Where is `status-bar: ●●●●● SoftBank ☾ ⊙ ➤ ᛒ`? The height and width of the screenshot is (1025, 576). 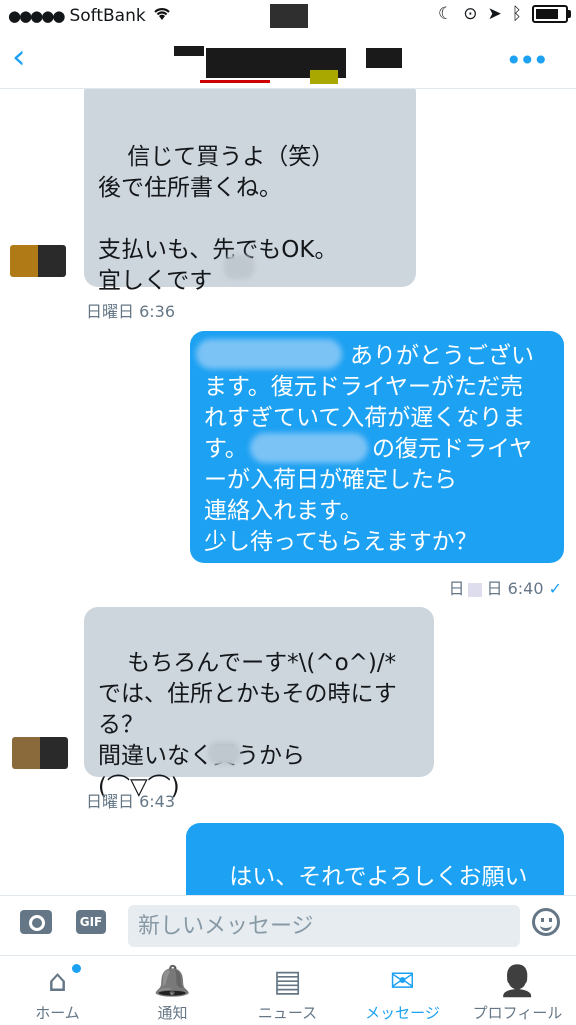
status-bar: ●●●●● SoftBank ☾ ⊙ ➤ ᛒ is located at coordinates (288, 16).